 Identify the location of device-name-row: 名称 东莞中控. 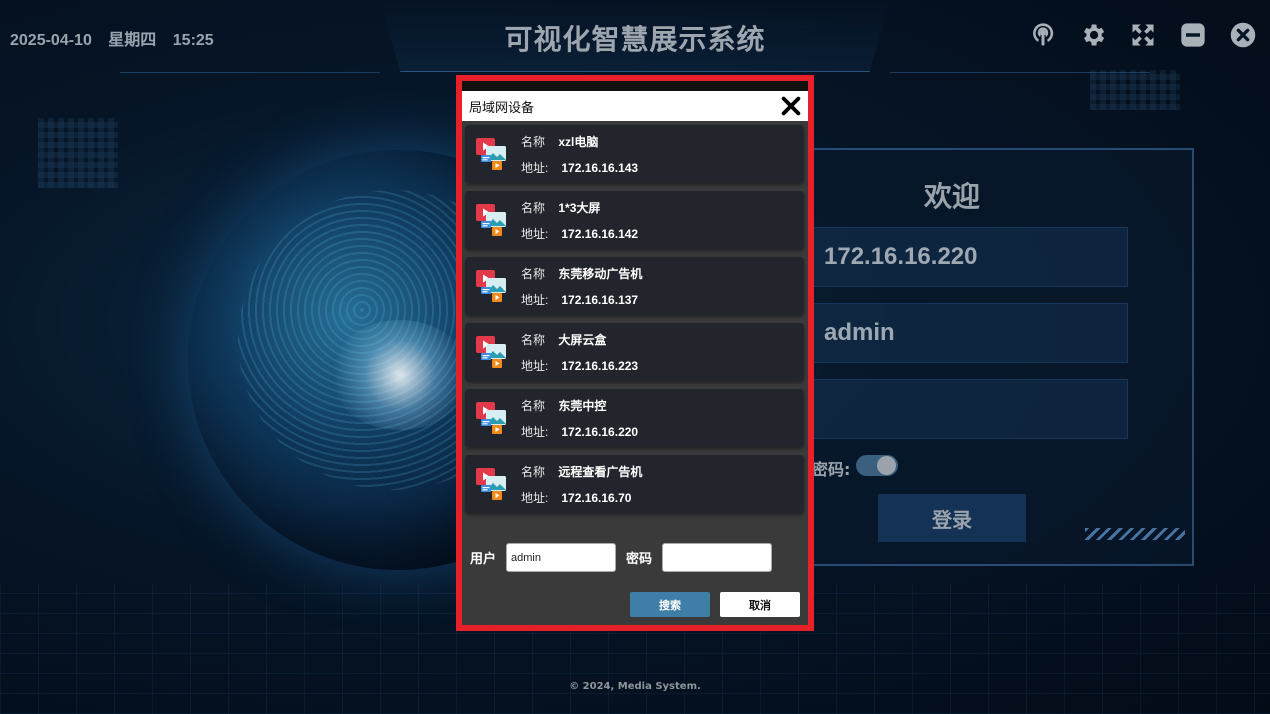
(579, 405).